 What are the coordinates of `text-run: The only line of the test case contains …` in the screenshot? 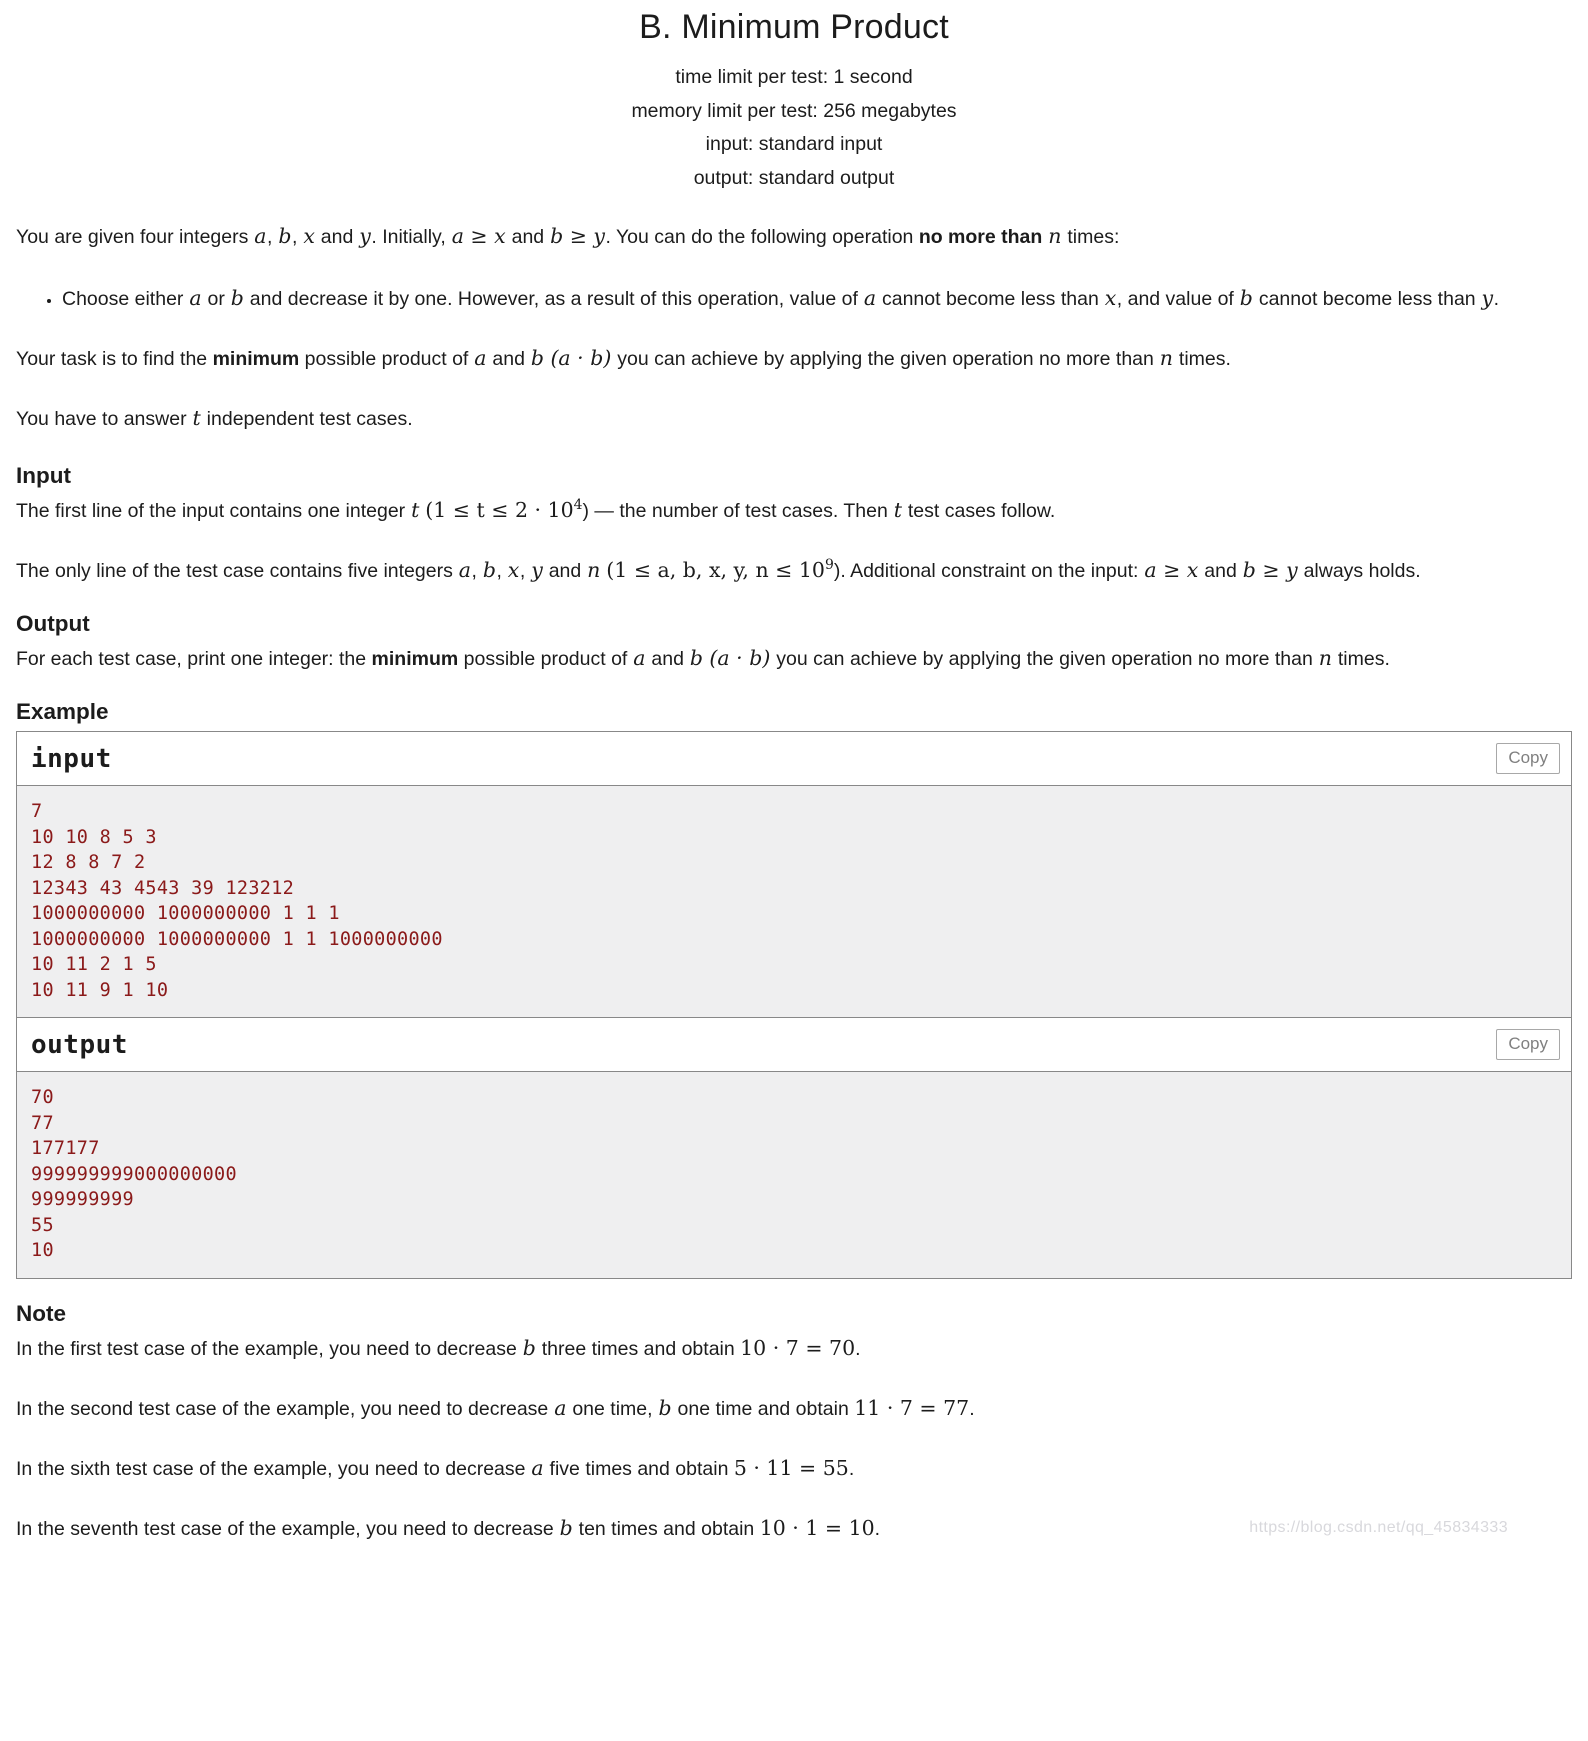 It's located at (237, 571).